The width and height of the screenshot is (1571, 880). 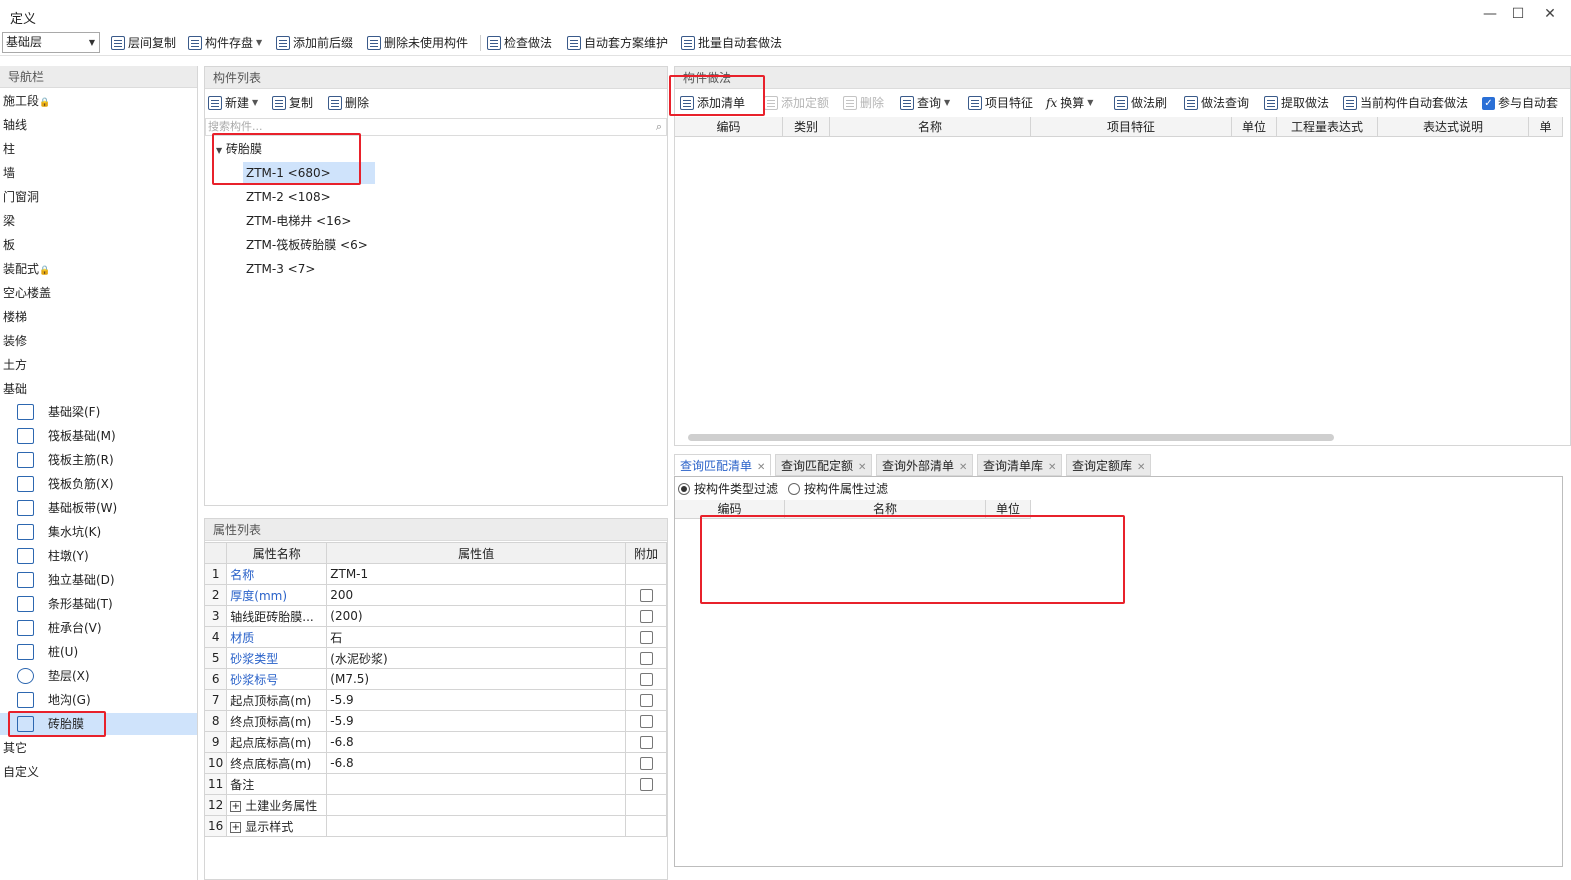 I want to click on table-row: 12 + 土建业务属性, so click(x=435, y=805).